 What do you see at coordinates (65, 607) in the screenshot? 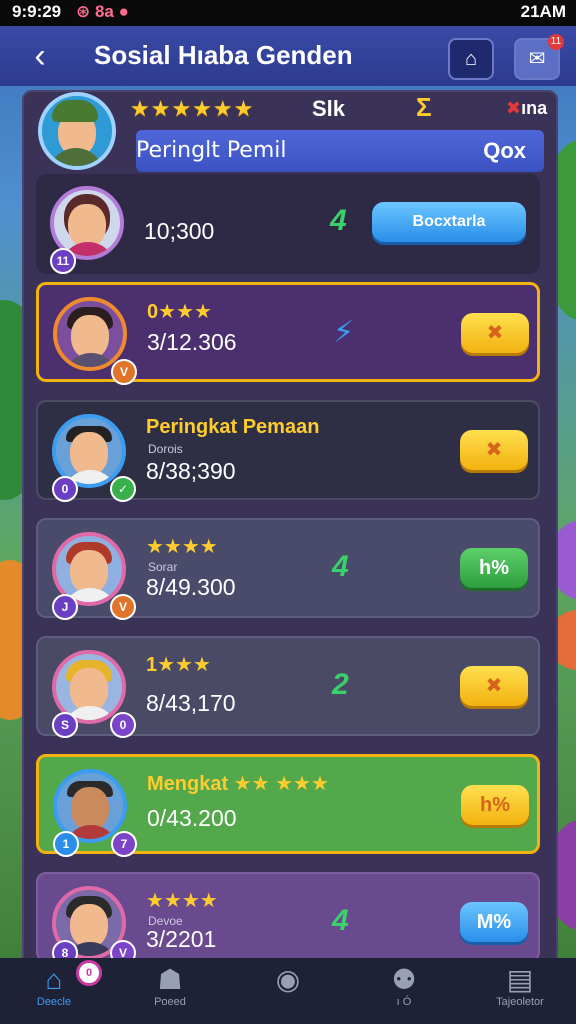
I see `level-badge: J` at bounding box center [65, 607].